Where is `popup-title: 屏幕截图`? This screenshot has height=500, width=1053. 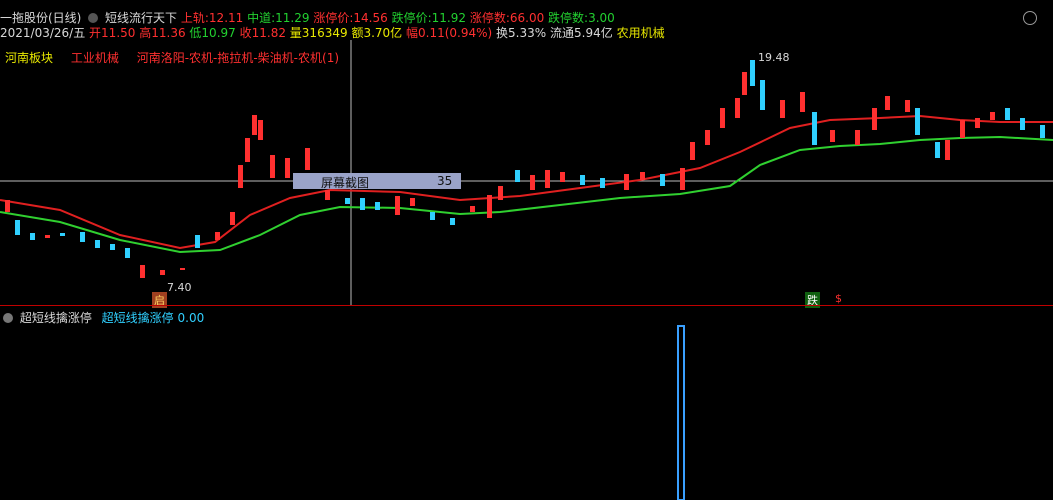 popup-title: 屏幕截图 is located at coordinates (345, 183).